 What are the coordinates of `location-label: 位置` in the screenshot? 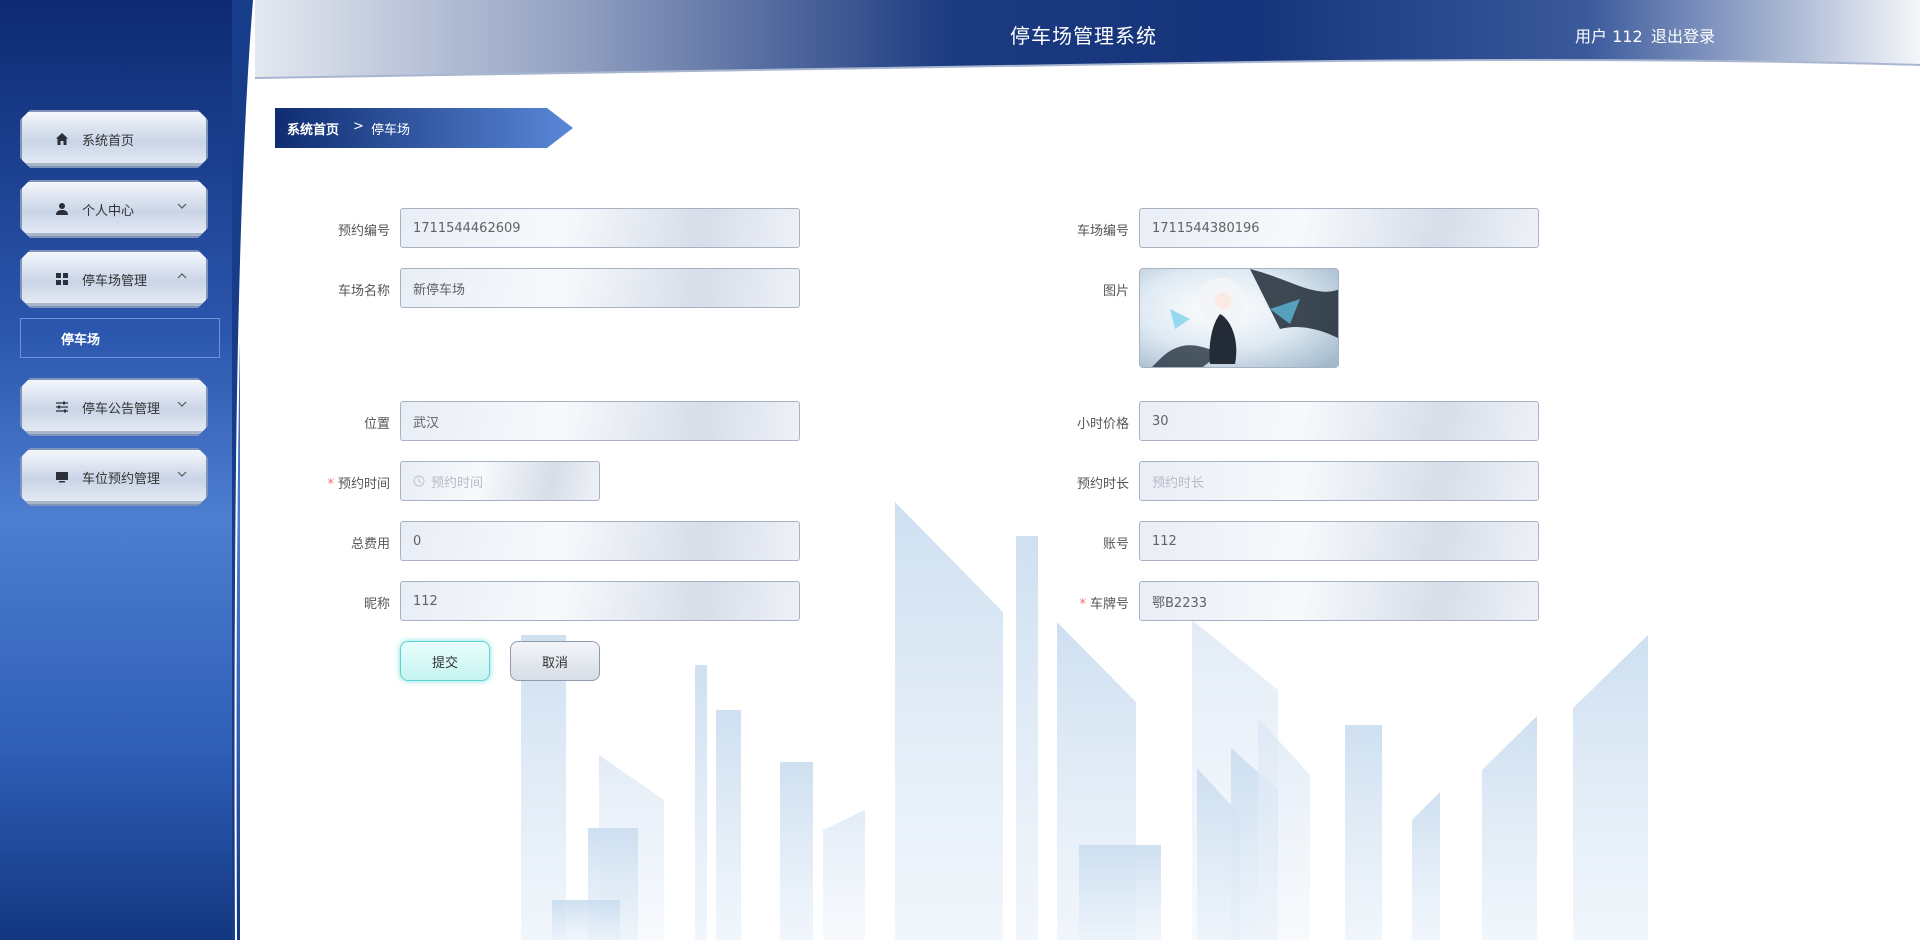 It's located at (376, 424).